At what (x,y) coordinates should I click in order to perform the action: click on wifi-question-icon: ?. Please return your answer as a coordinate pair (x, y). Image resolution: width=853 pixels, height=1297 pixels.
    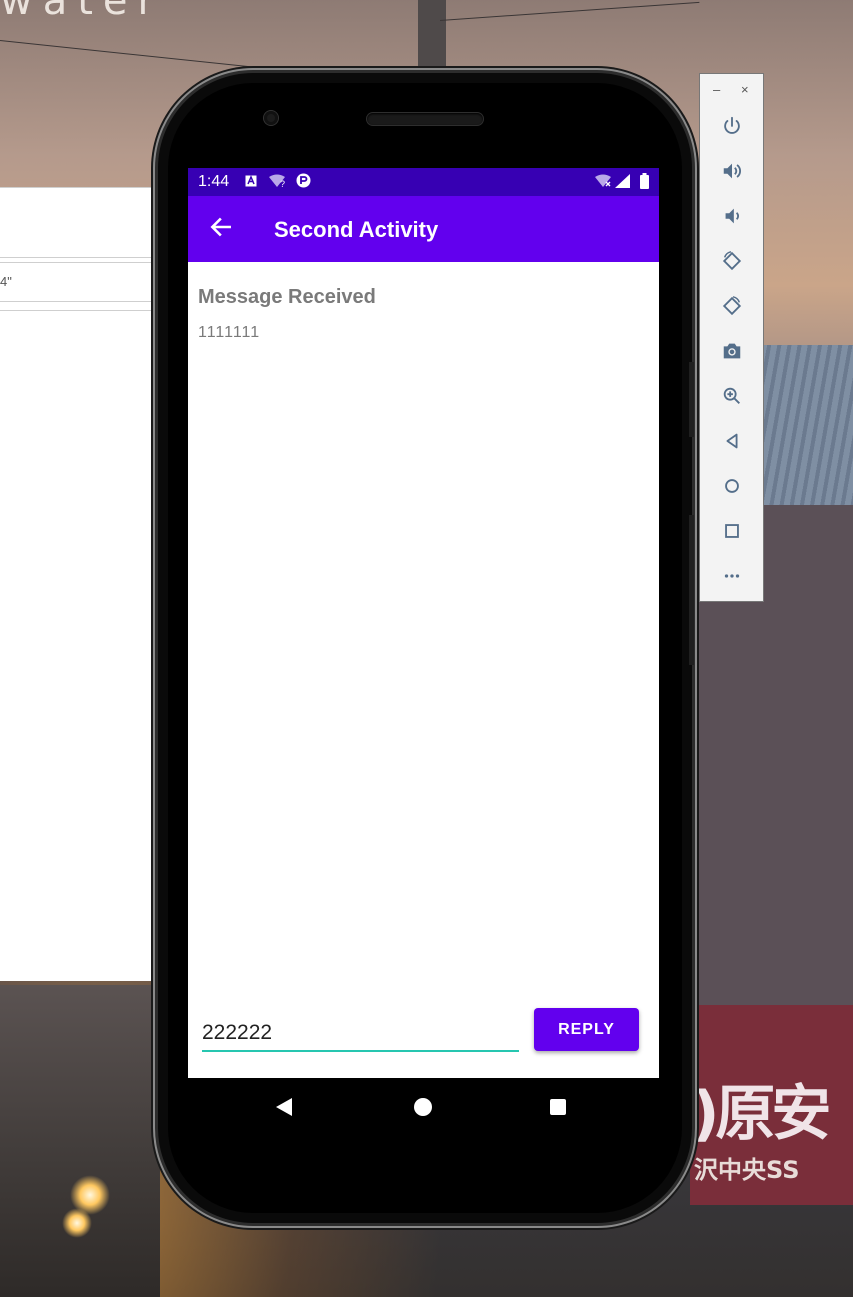
    Looking at the image, I should click on (277, 181).